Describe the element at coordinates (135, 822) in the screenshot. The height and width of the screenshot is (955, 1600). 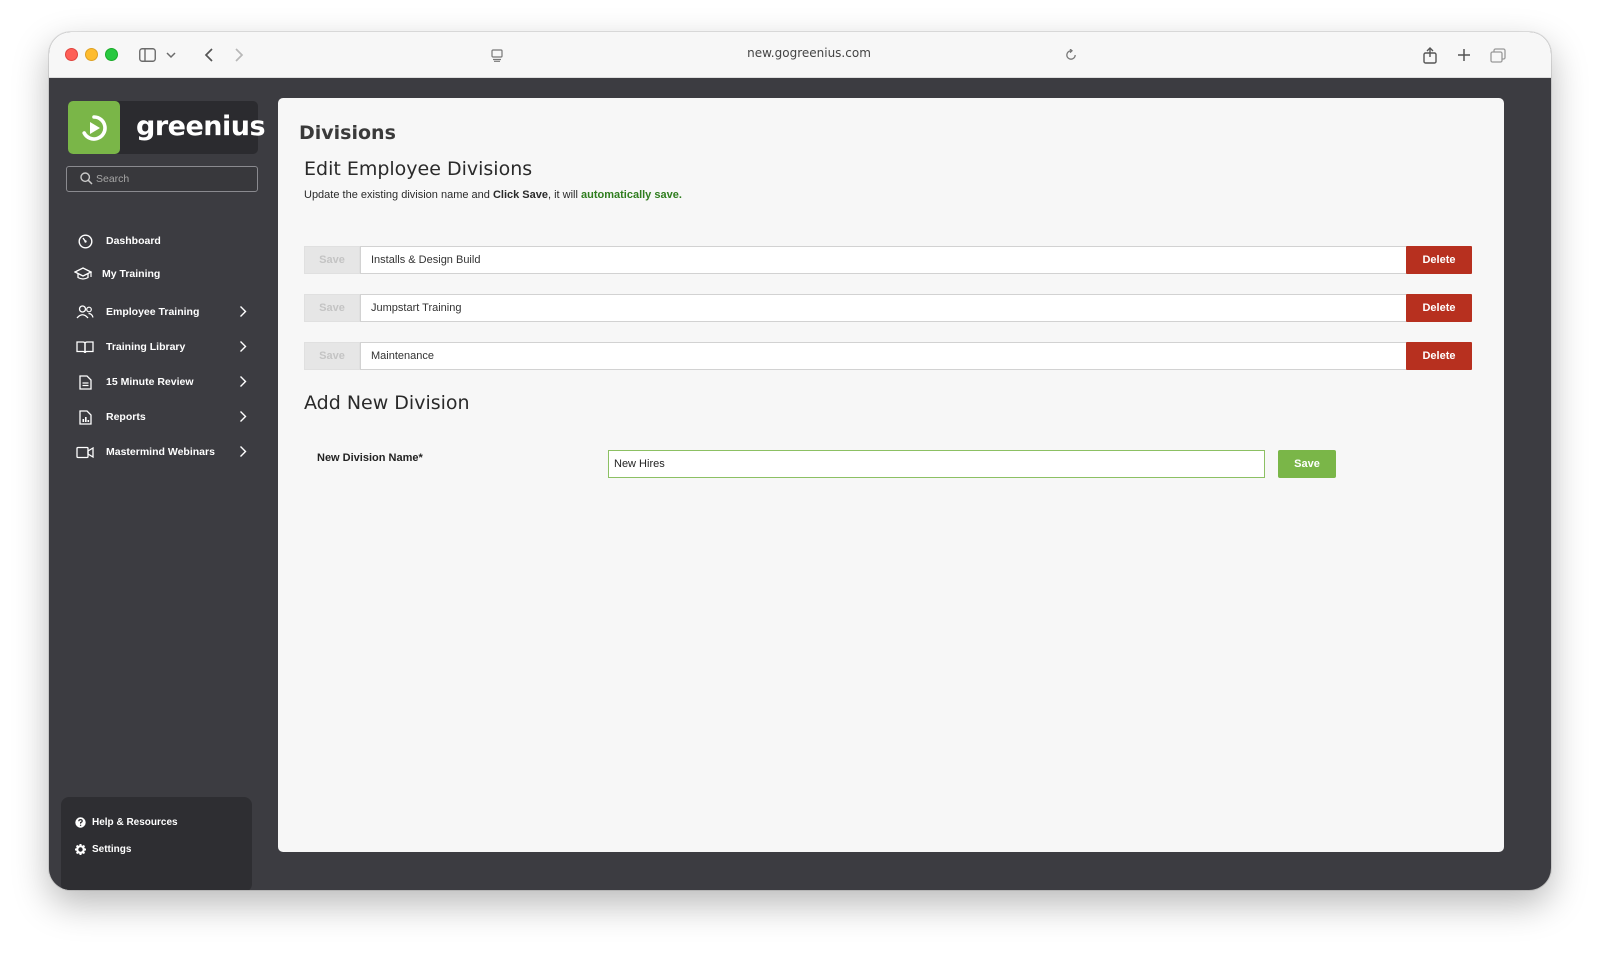
I see `help-resources-label: Help & Resources` at that location.